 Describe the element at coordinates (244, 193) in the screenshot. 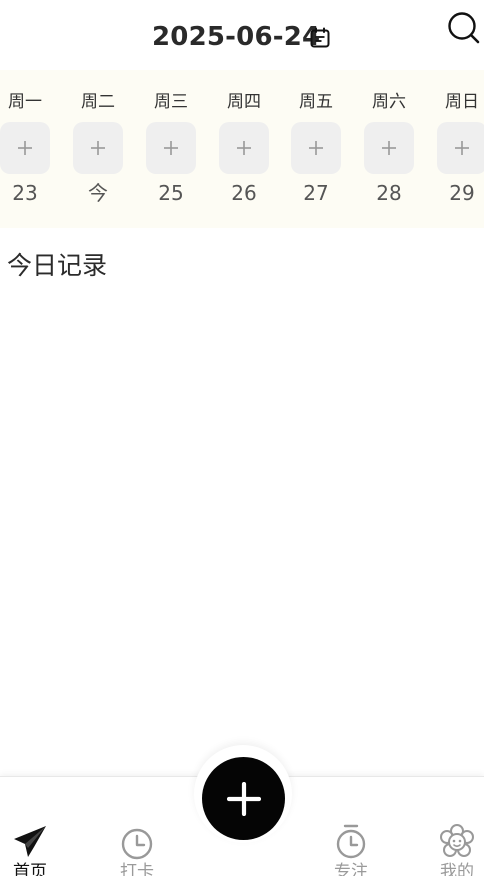

I see `day-number: 26` at that location.